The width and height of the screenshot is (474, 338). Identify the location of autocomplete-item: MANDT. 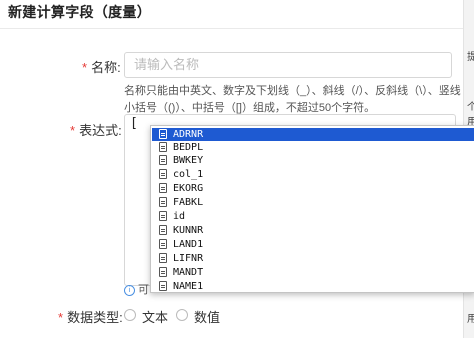
(313, 272).